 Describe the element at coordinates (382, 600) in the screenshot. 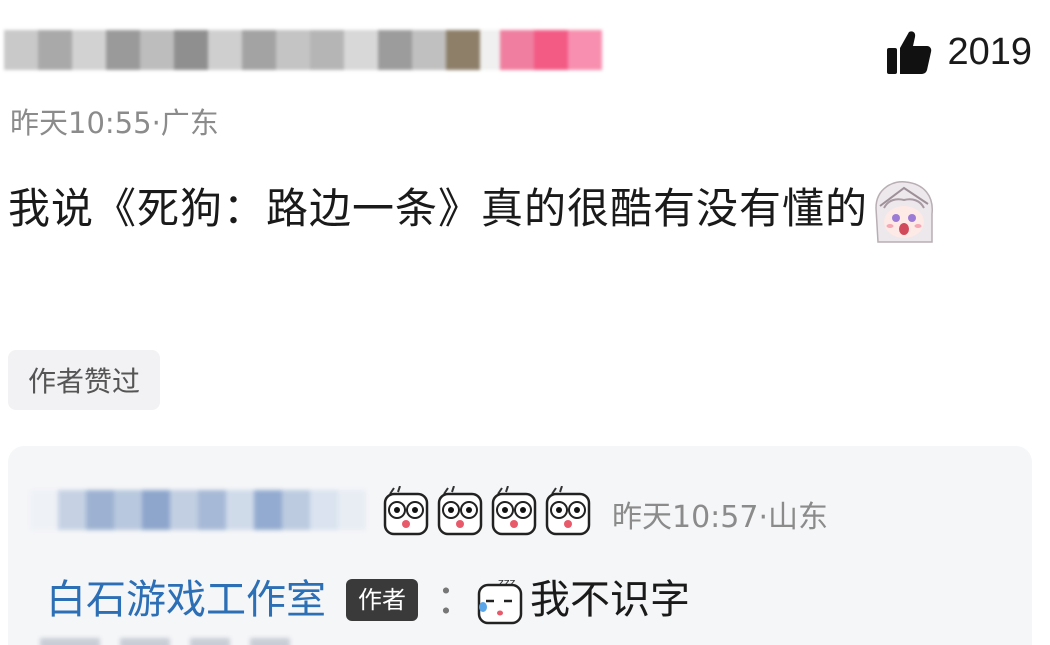

I see `author-tag: 作者` at that location.